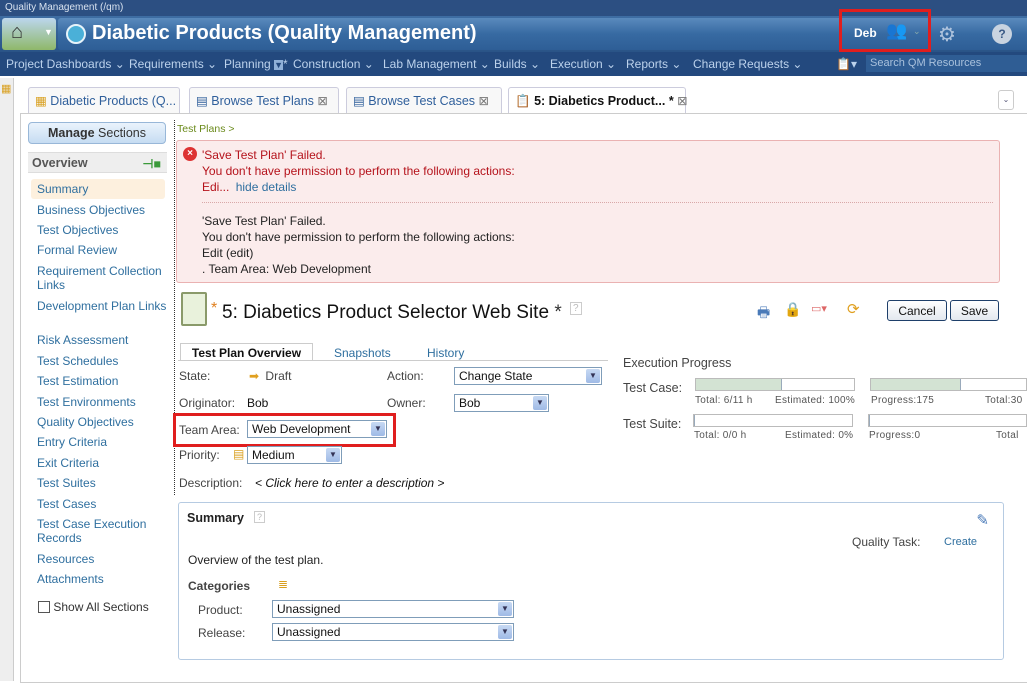 The height and width of the screenshot is (683, 1027). I want to click on checkbox, so click(44, 607).